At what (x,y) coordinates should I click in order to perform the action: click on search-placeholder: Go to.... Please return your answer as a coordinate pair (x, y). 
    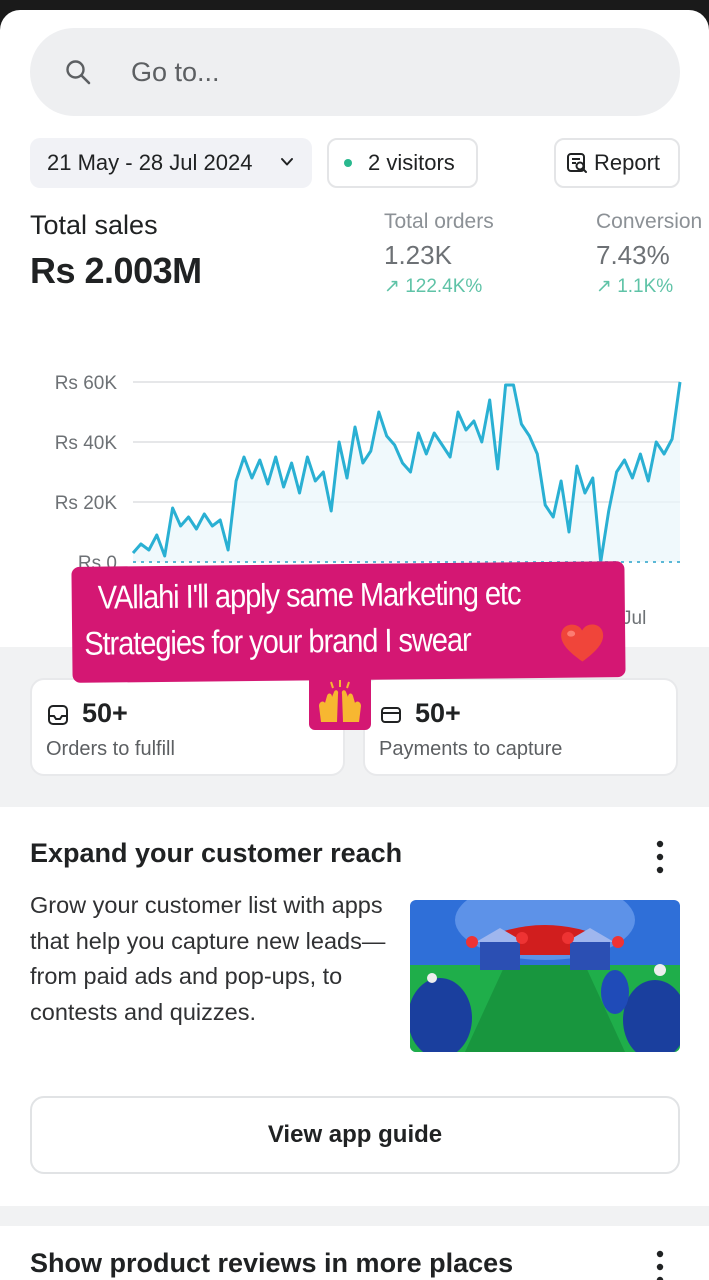
    Looking at the image, I should click on (175, 71).